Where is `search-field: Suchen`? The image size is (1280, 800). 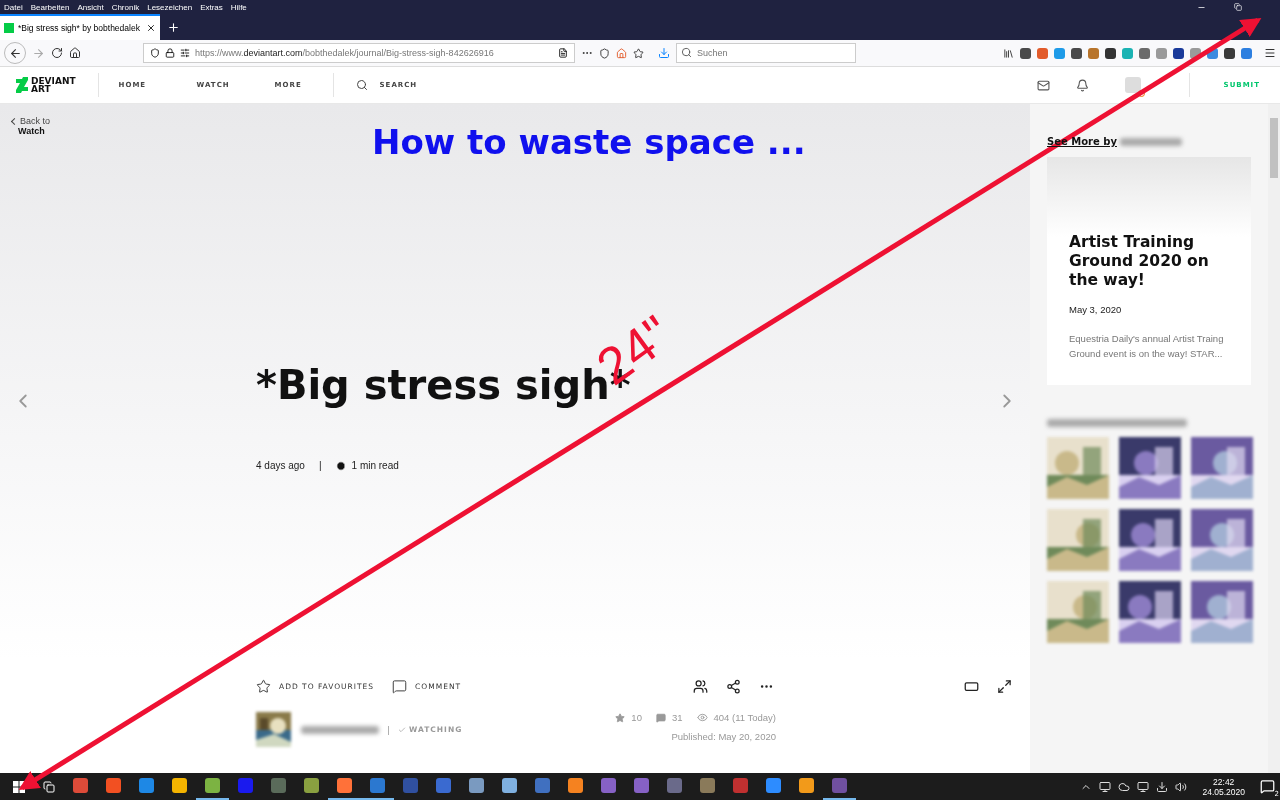
search-field: Suchen is located at coordinates (766, 53).